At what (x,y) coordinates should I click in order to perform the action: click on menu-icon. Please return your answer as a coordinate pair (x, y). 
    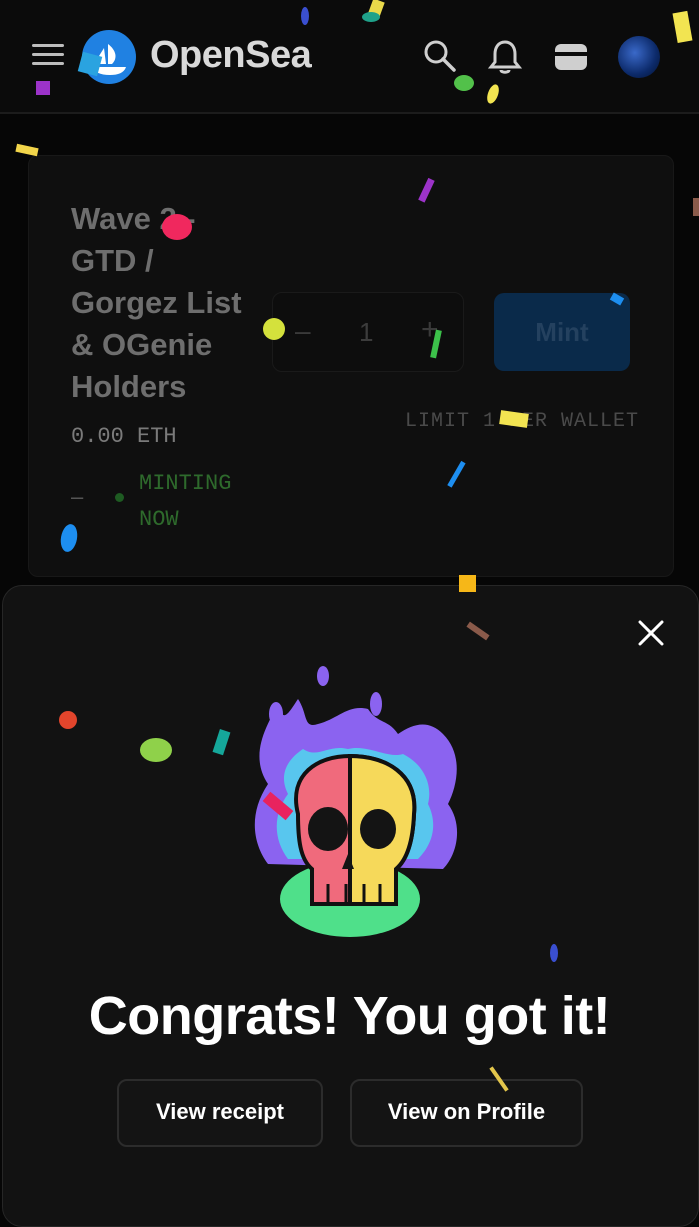
    Looking at the image, I should click on (48, 56).